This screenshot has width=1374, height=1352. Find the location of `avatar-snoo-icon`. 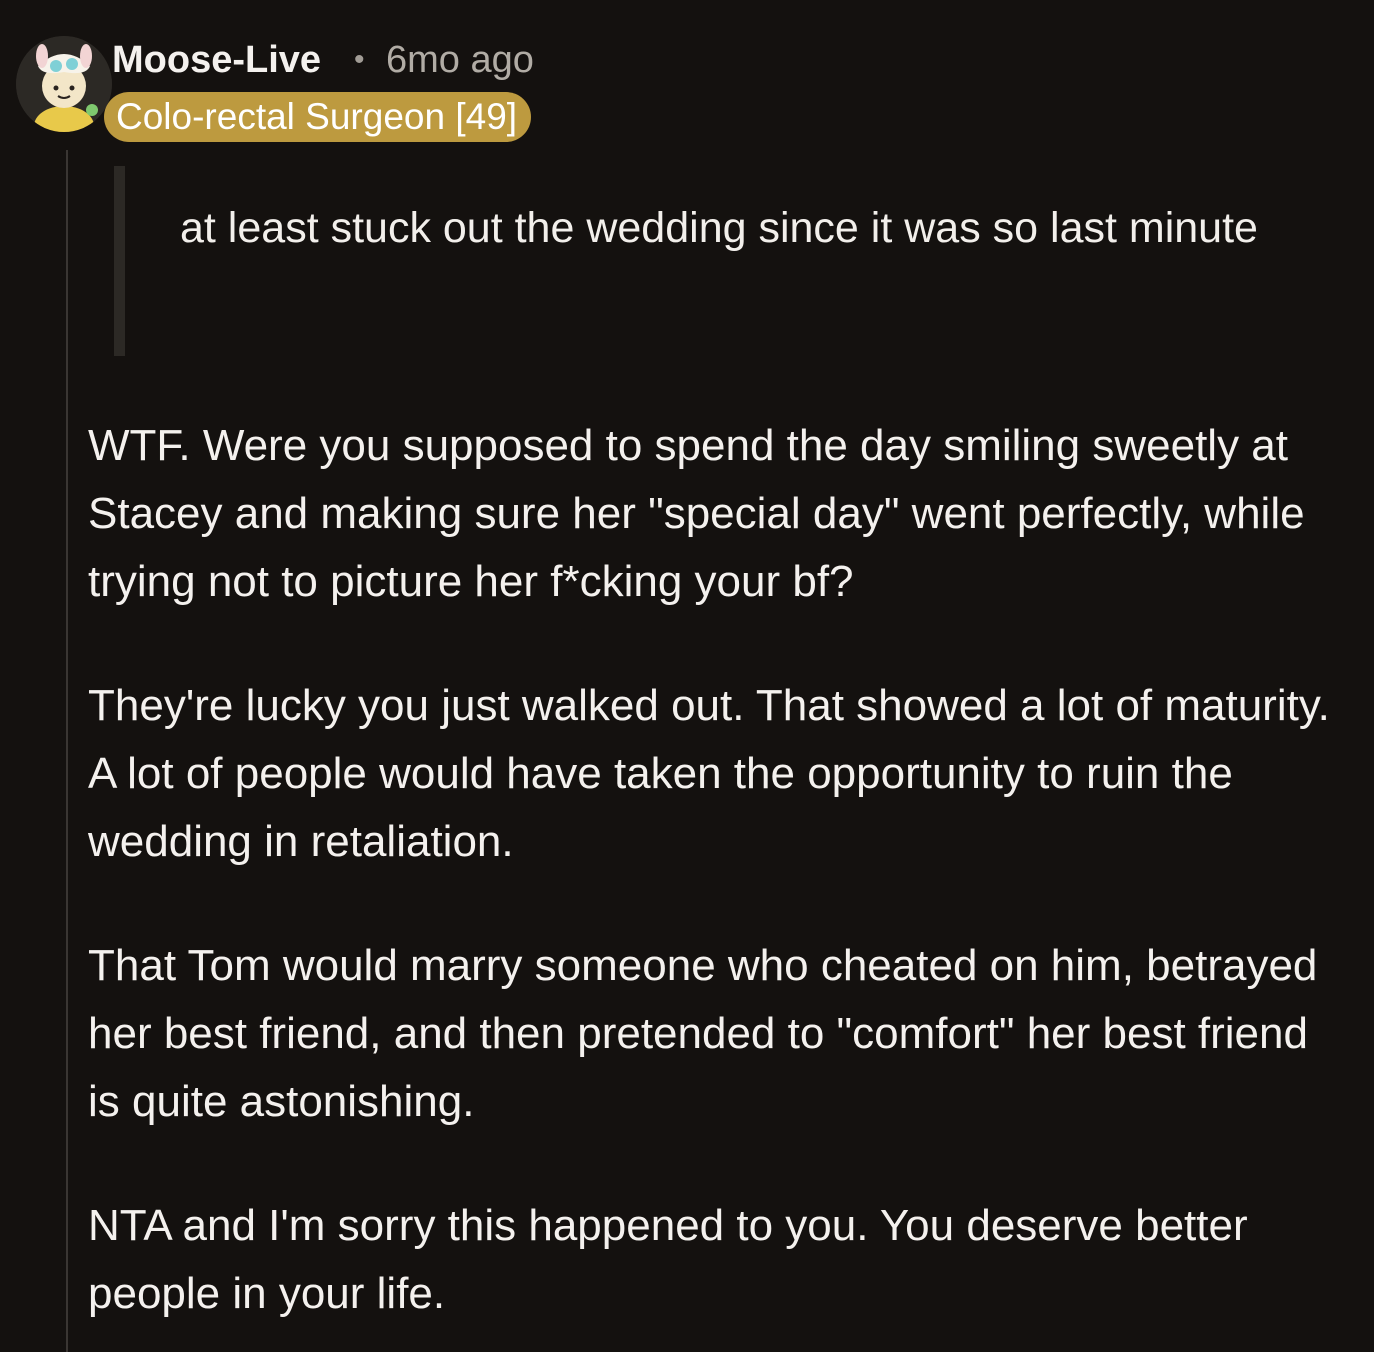

avatar-snoo-icon is located at coordinates (64, 84).